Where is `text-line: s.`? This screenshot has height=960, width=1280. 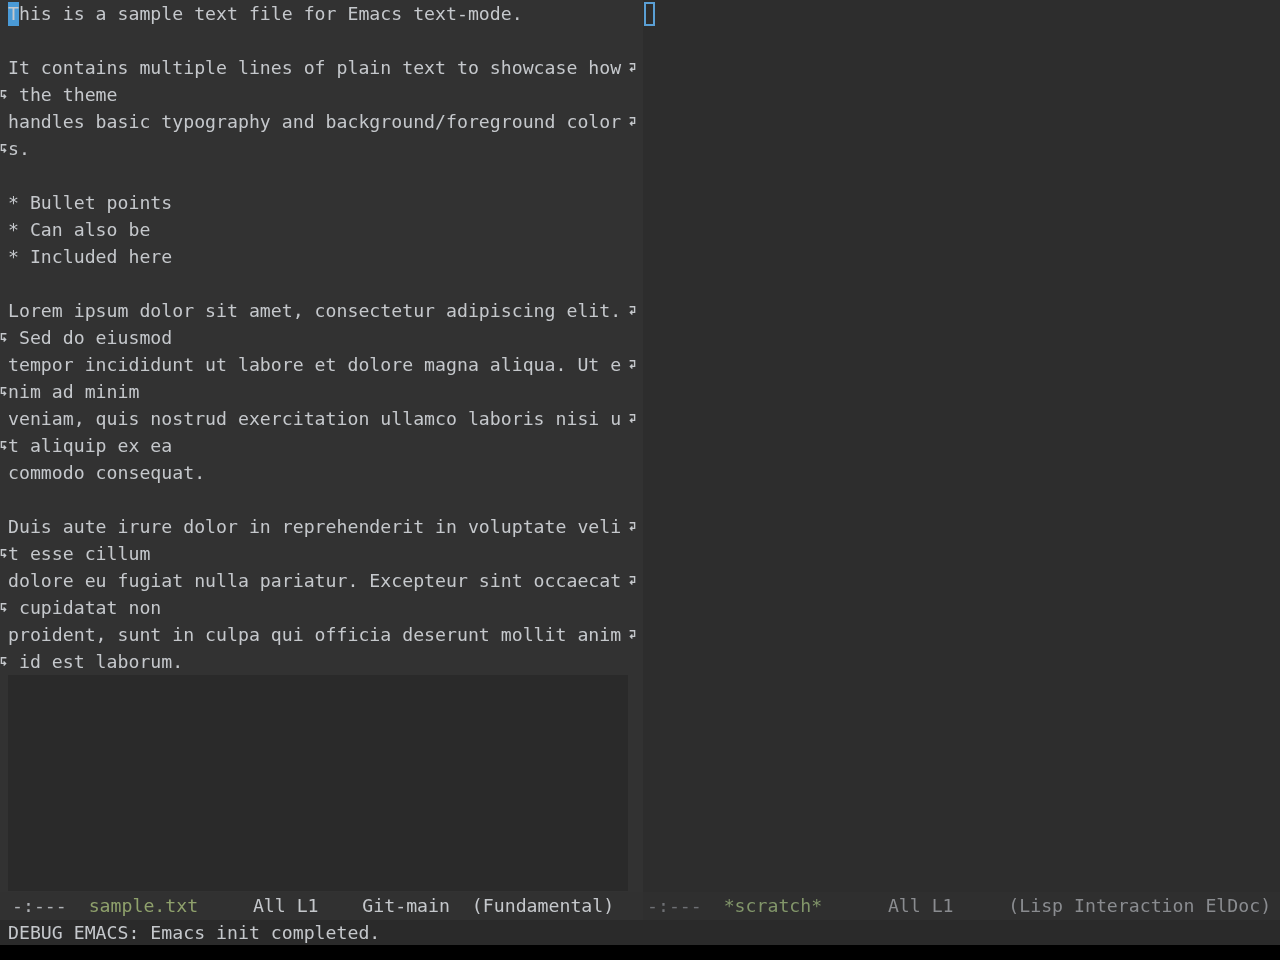
text-line: s. is located at coordinates (19, 149).